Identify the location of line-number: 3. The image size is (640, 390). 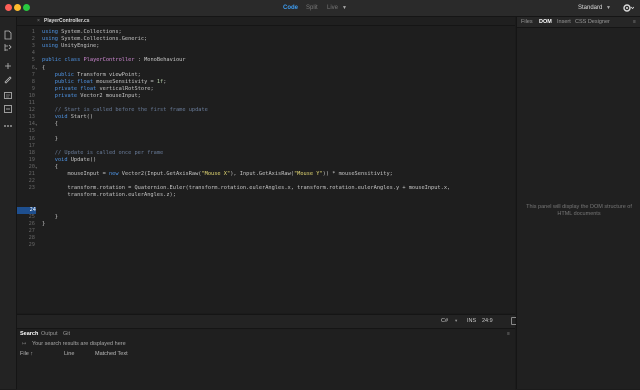
(33, 46).